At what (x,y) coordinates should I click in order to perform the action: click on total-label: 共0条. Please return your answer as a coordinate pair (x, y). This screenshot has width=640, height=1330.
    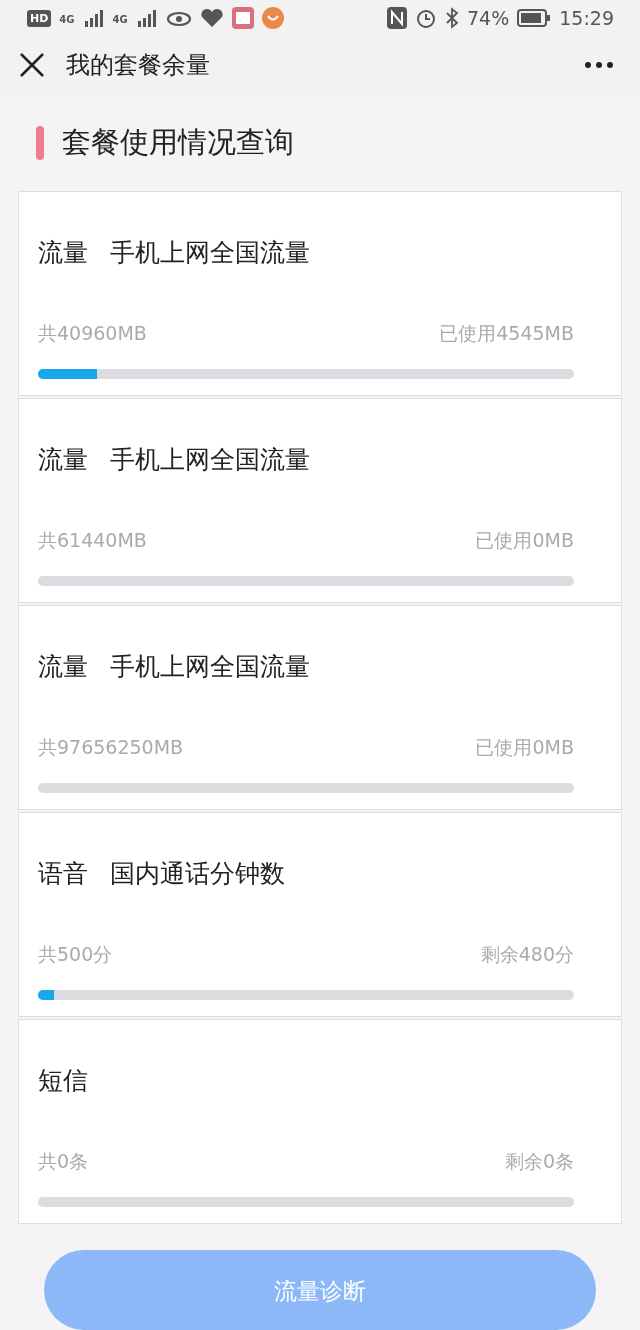
    Looking at the image, I should click on (63, 1161).